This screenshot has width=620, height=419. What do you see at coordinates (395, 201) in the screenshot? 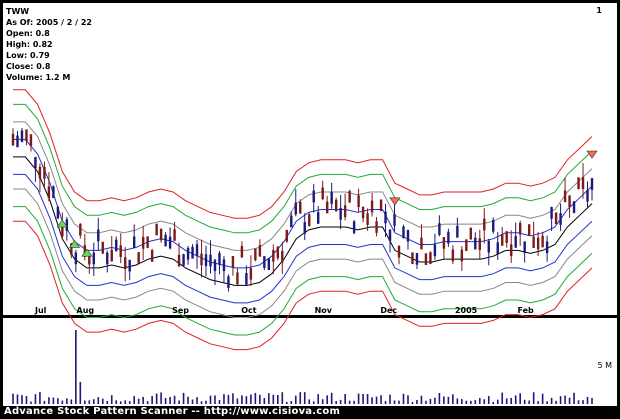
I see `sell-signal-icon` at bounding box center [395, 201].